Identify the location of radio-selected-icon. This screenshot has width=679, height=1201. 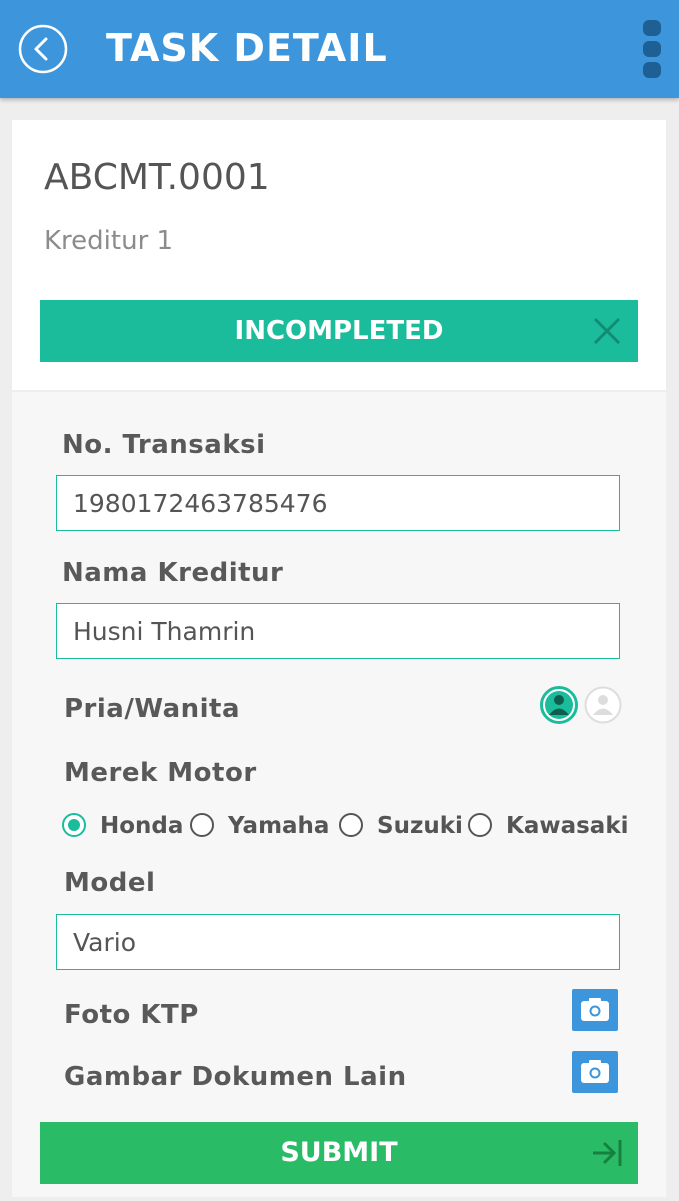
(74, 825).